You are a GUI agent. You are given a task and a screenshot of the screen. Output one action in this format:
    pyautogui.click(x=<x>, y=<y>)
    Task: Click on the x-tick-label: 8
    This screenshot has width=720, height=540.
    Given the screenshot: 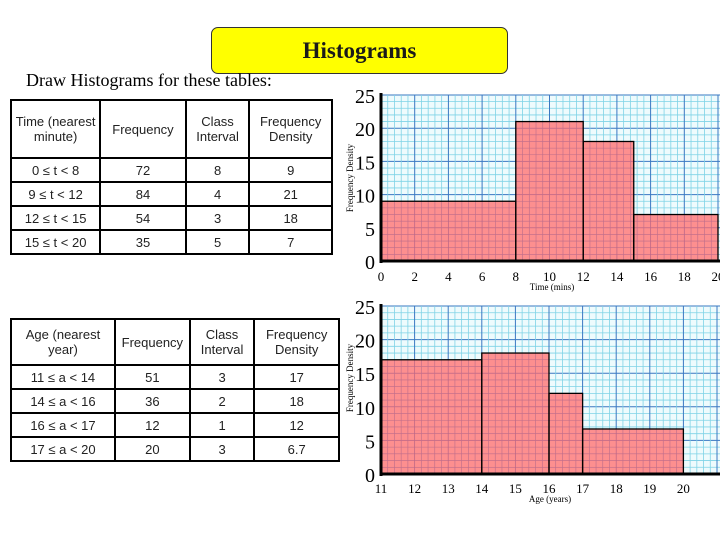 What is the action you would take?
    pyautogui.click(x=516, y=276)
    